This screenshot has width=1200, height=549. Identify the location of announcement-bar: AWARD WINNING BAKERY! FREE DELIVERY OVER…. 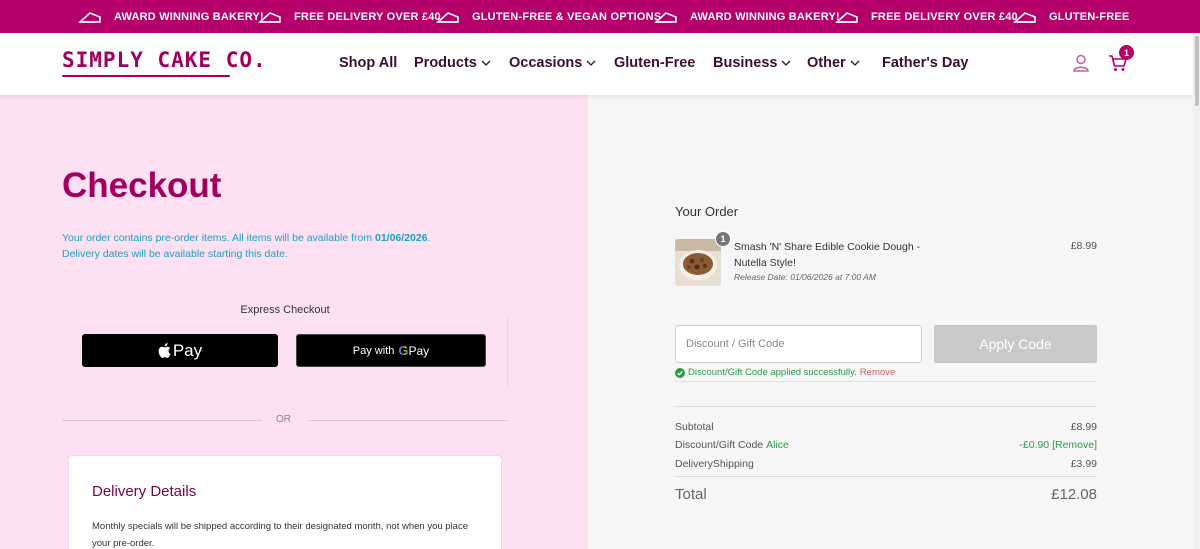
(600, 16).